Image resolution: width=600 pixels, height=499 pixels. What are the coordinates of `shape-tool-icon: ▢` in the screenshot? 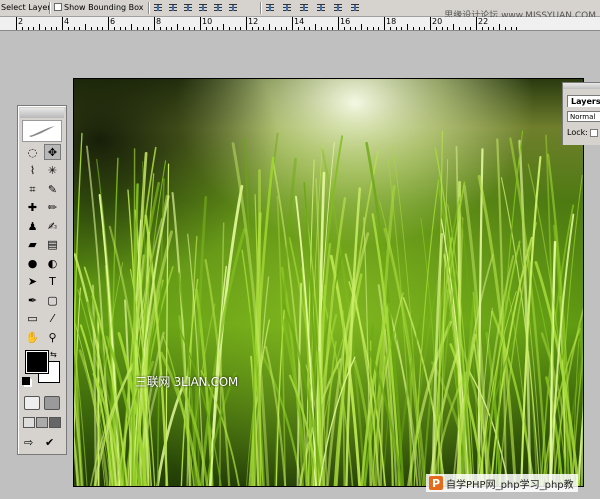 It's located at (52, 300).